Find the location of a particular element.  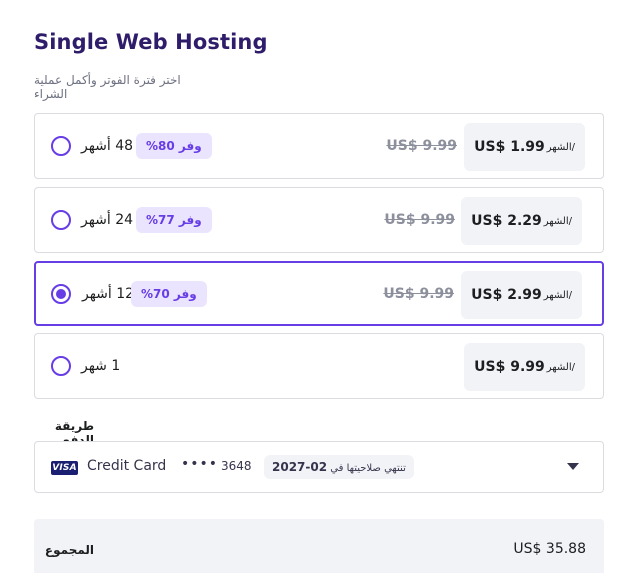

card-last-four: 3648 is located at coordinates (236, 466).